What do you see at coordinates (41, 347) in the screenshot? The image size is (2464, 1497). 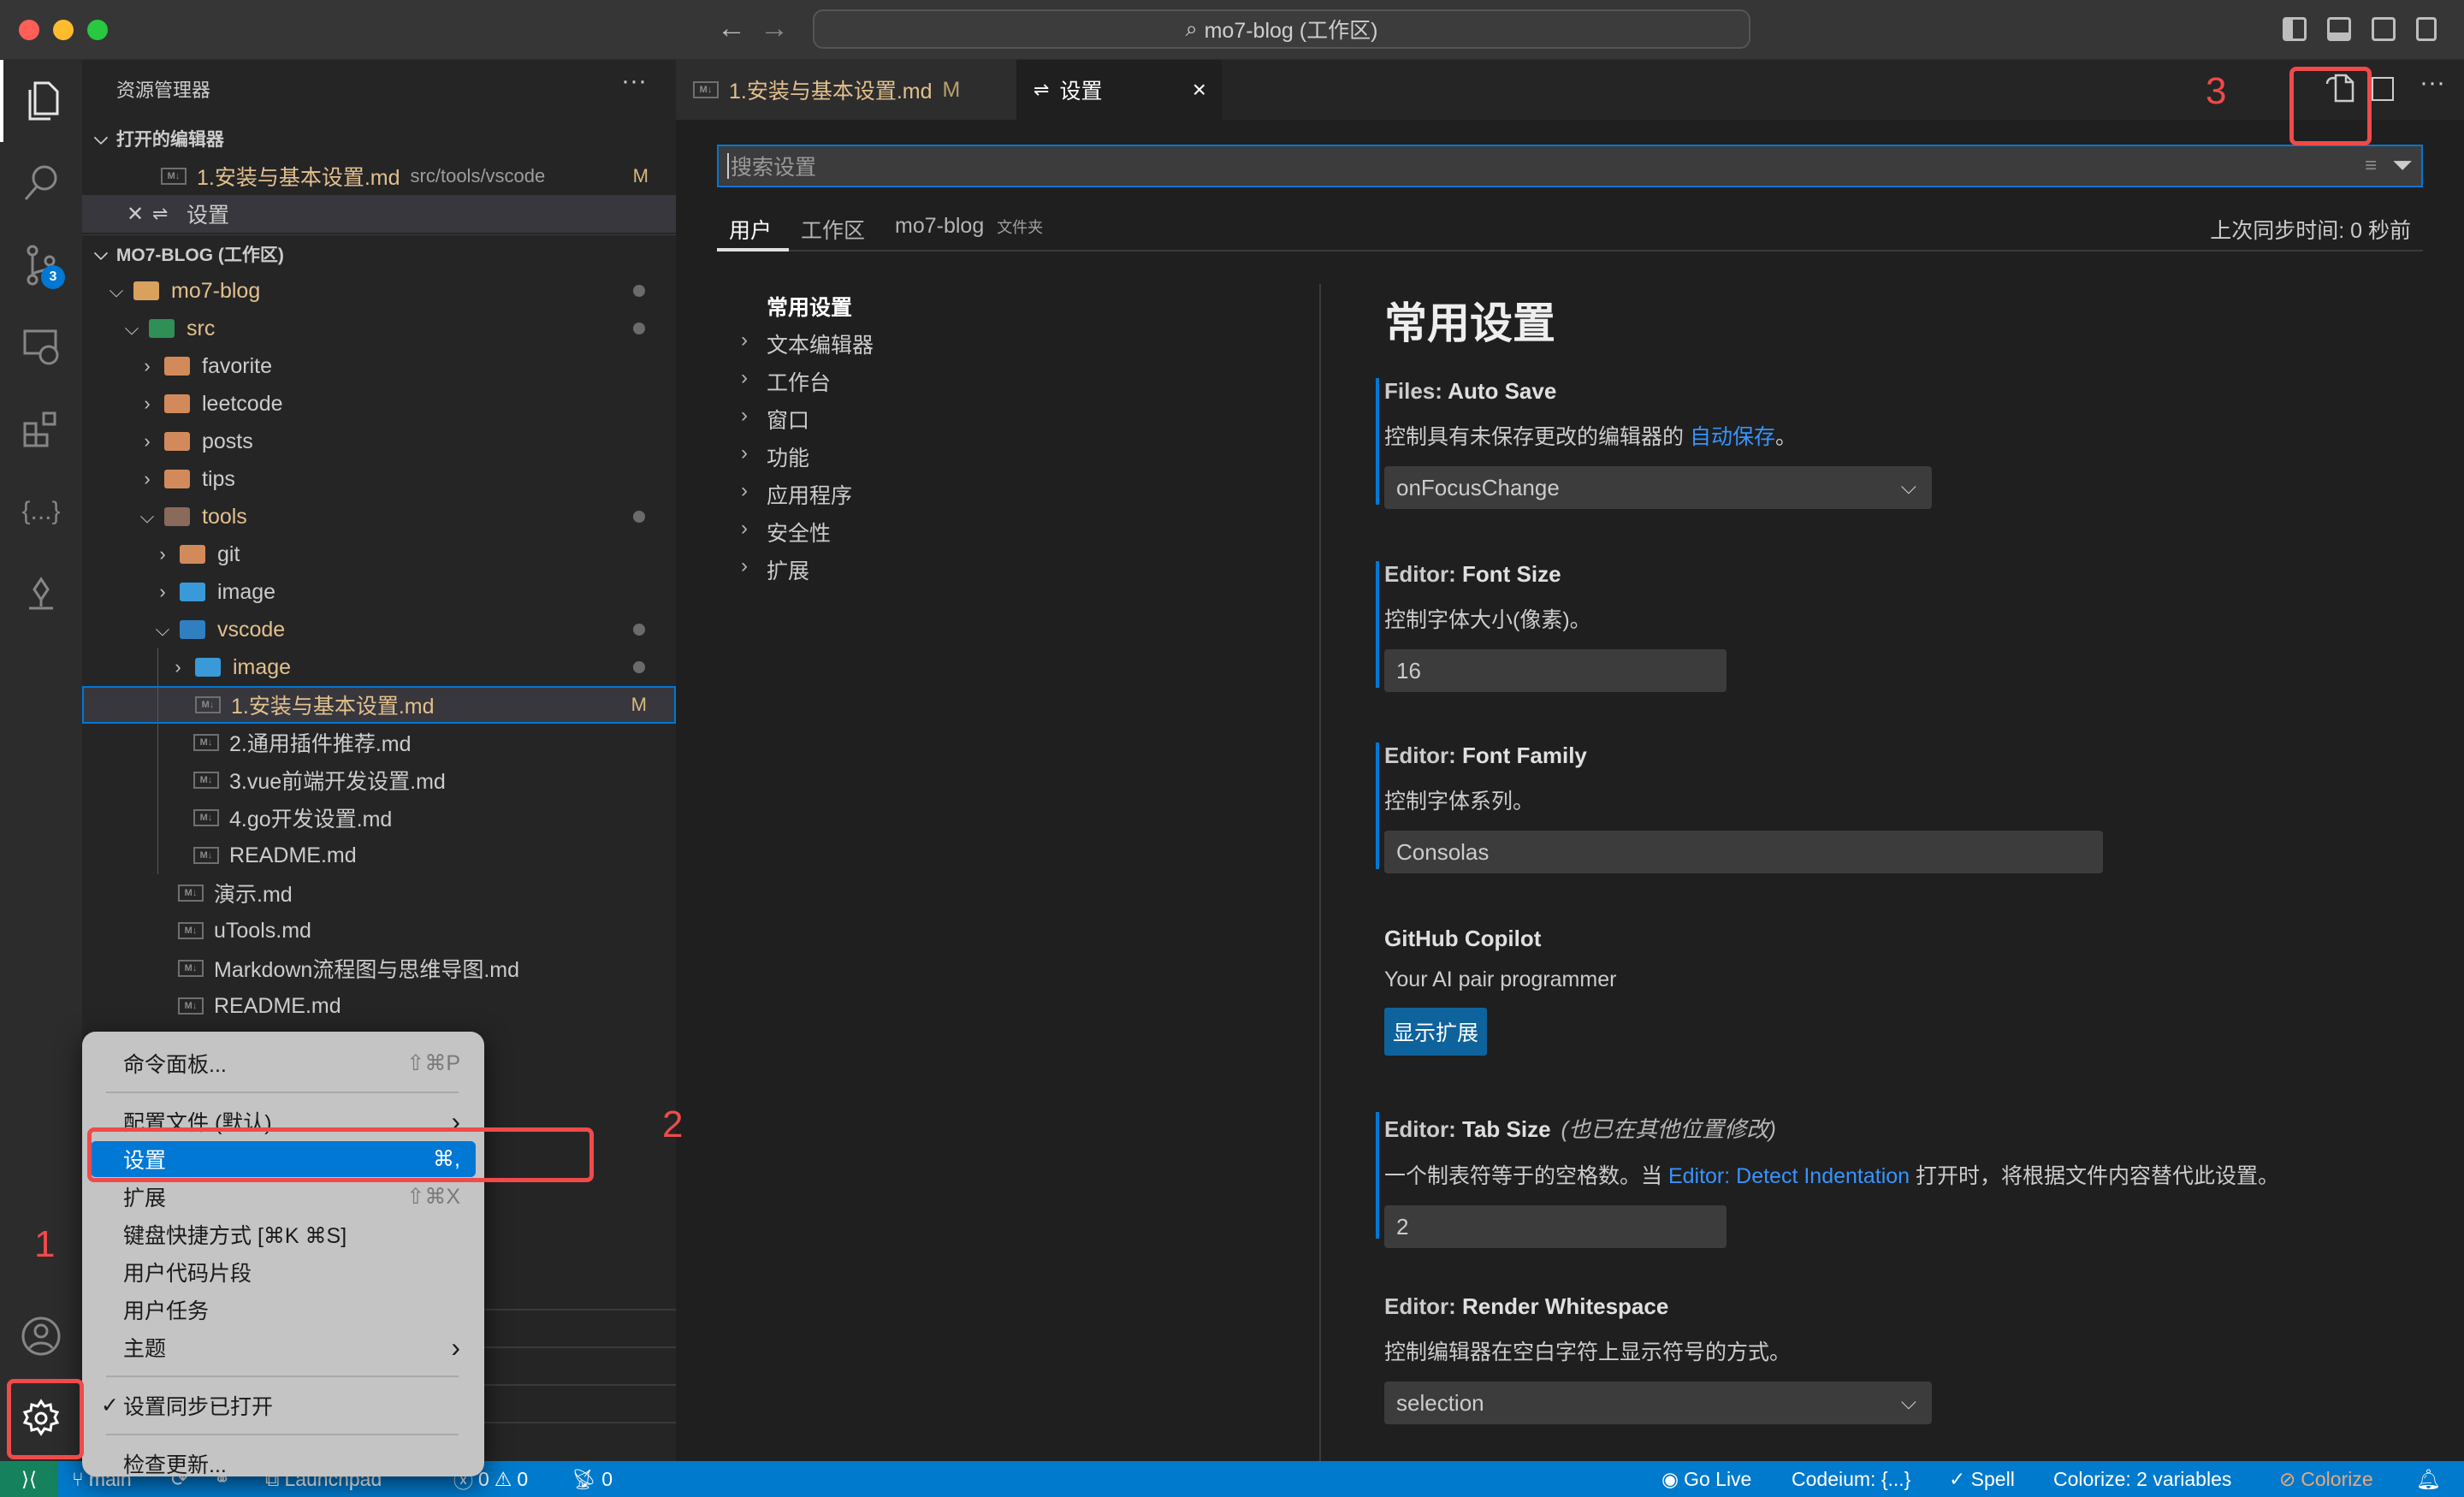 I see `remote-explorer-icon` at bounding box center [41, 347].